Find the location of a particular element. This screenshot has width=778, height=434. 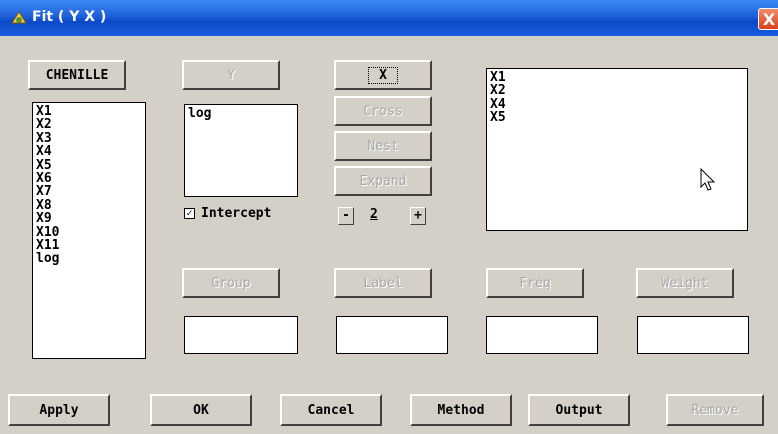

y-button-label: Y is located at coordinates (231, 75).